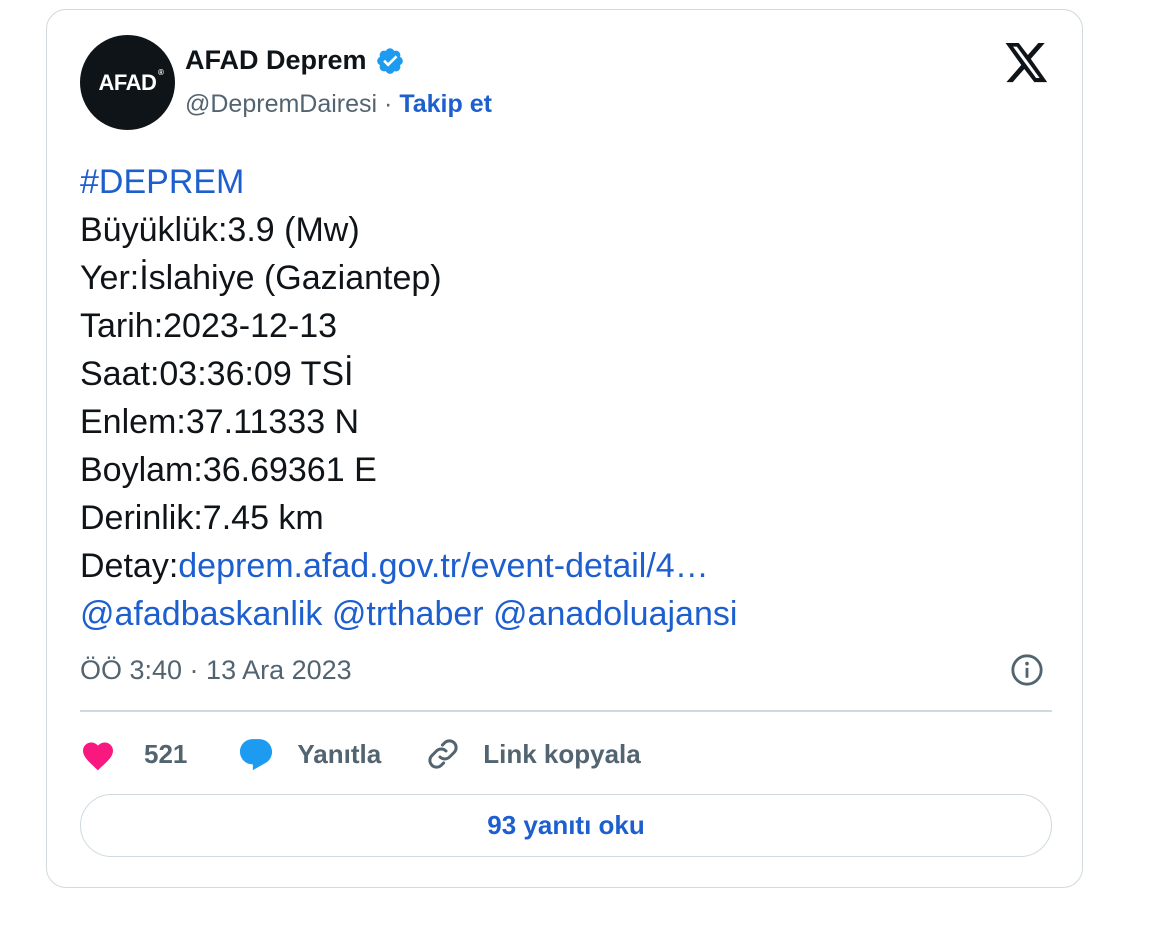  I want to click on reply-bubble-icon, so click(256, 755).